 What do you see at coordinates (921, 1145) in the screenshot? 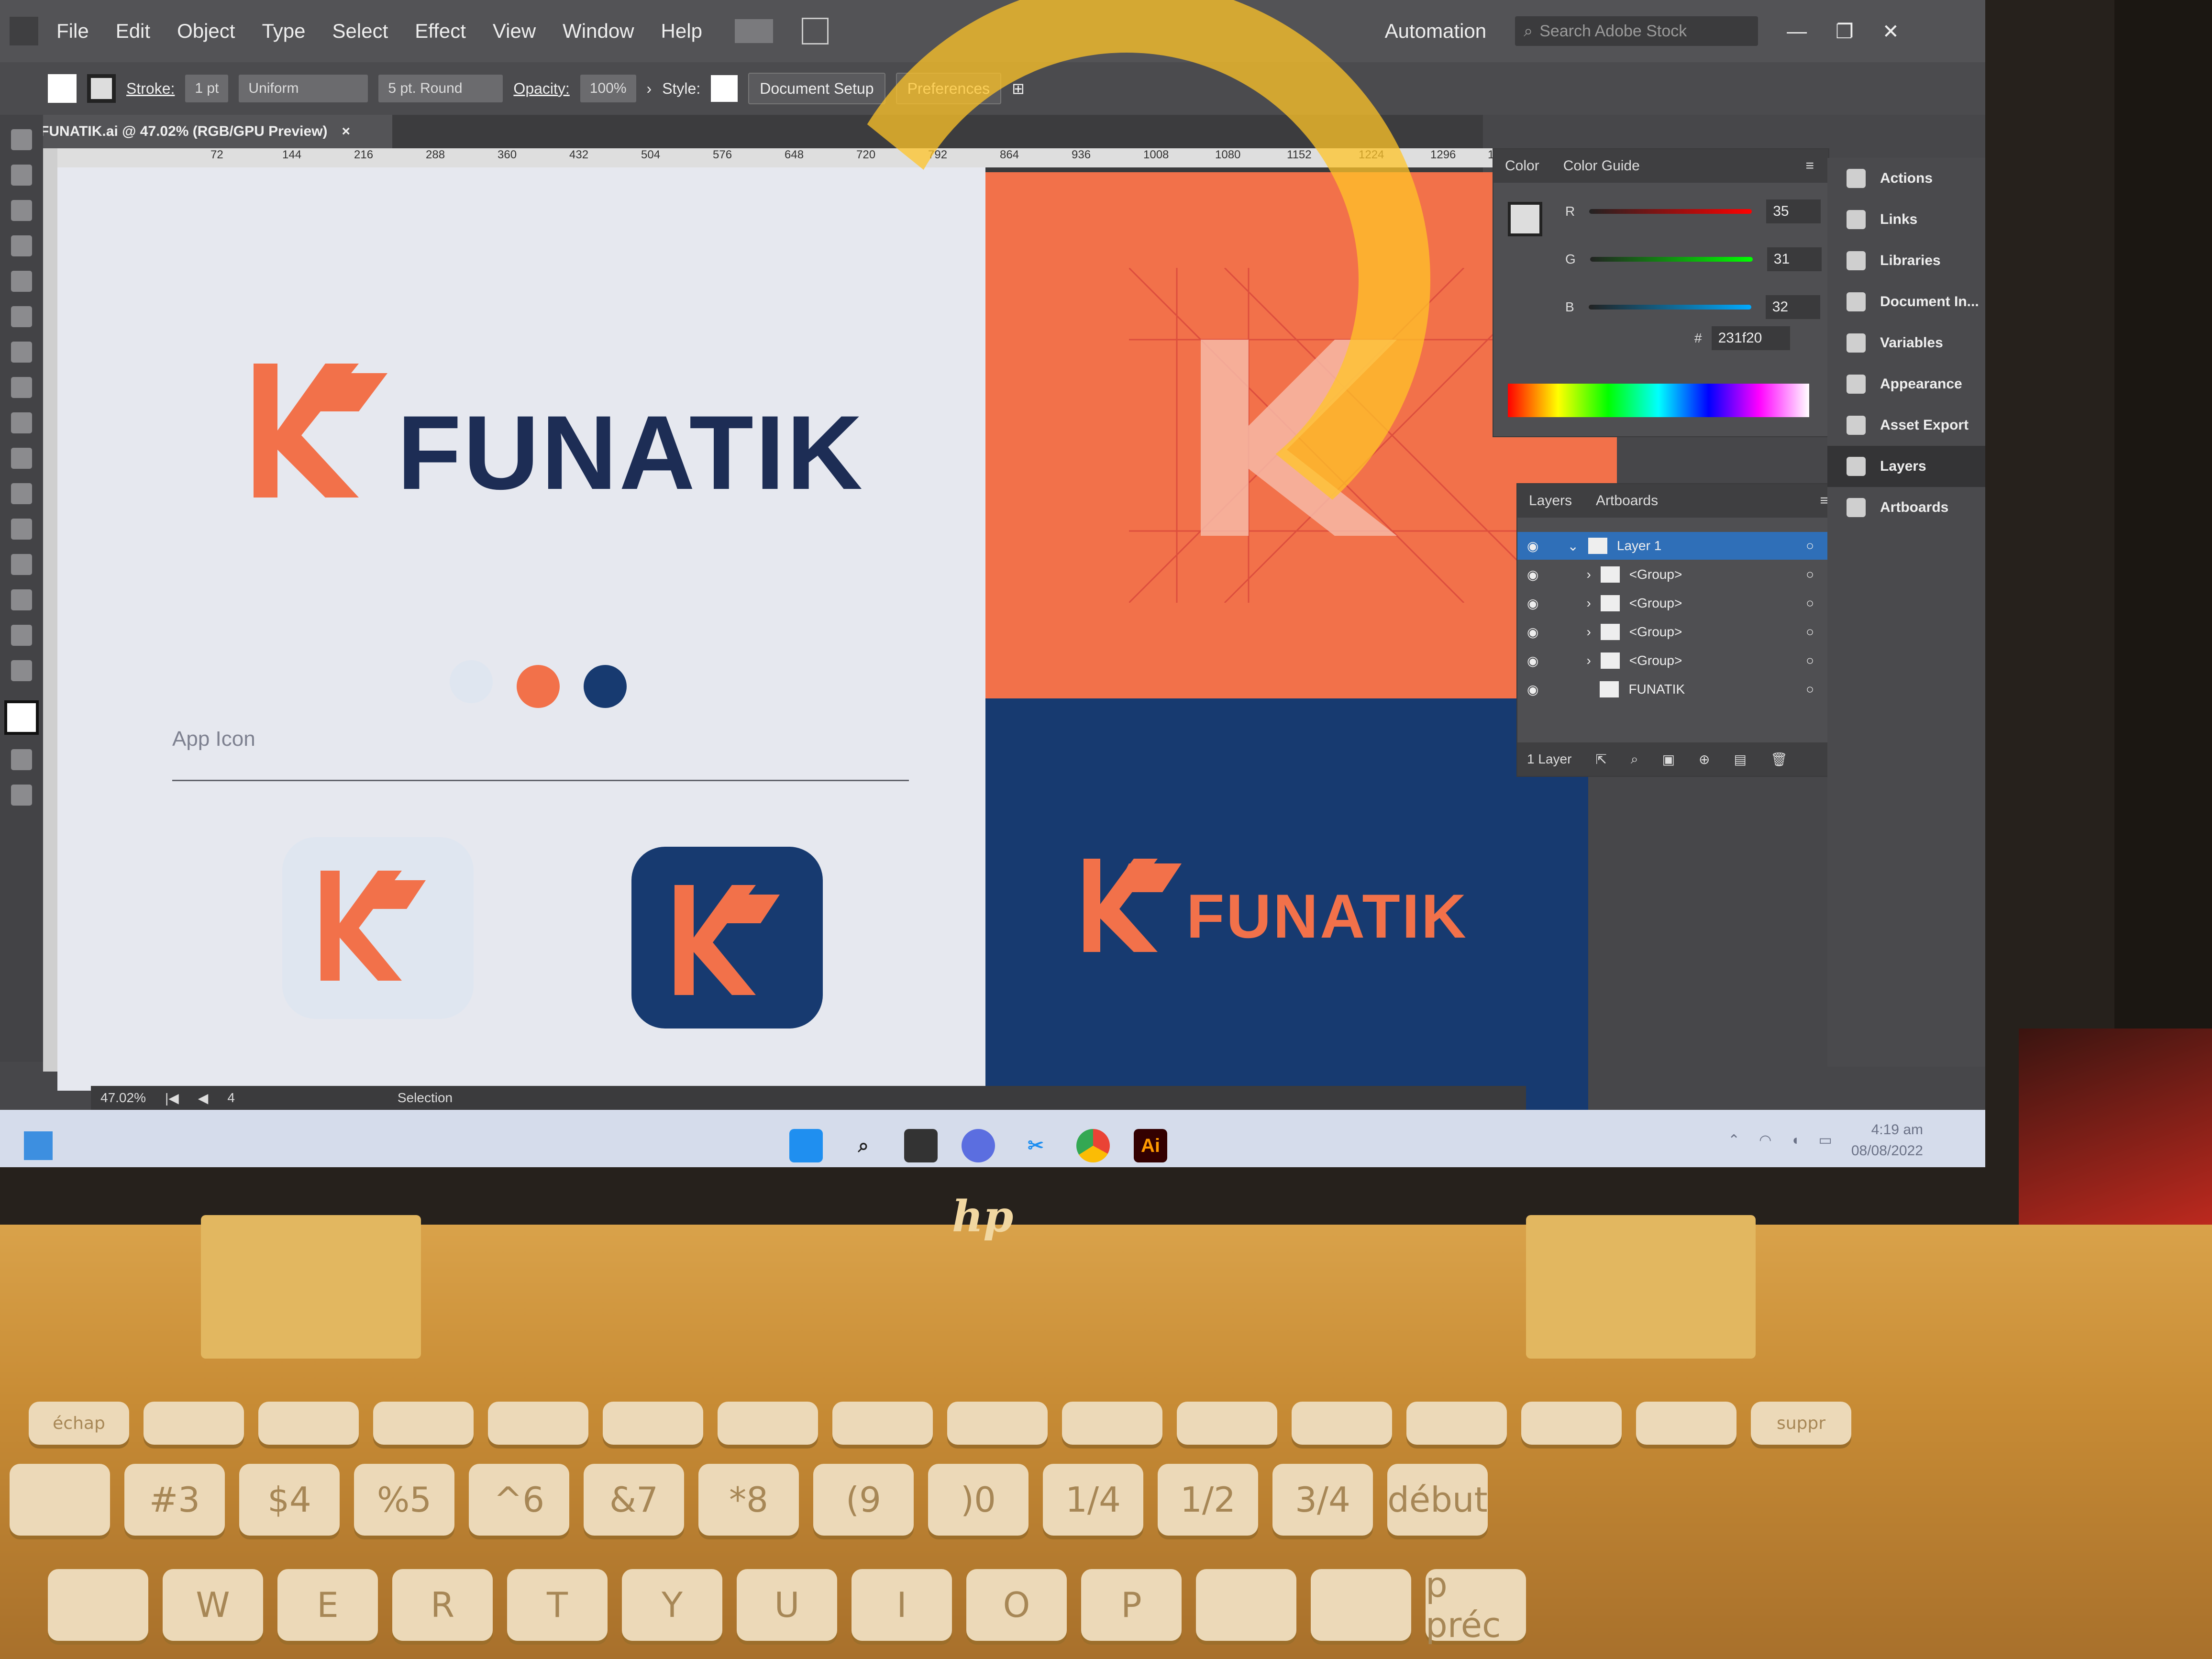
I see `task-view-icon` at bounding box center [921, 1145].